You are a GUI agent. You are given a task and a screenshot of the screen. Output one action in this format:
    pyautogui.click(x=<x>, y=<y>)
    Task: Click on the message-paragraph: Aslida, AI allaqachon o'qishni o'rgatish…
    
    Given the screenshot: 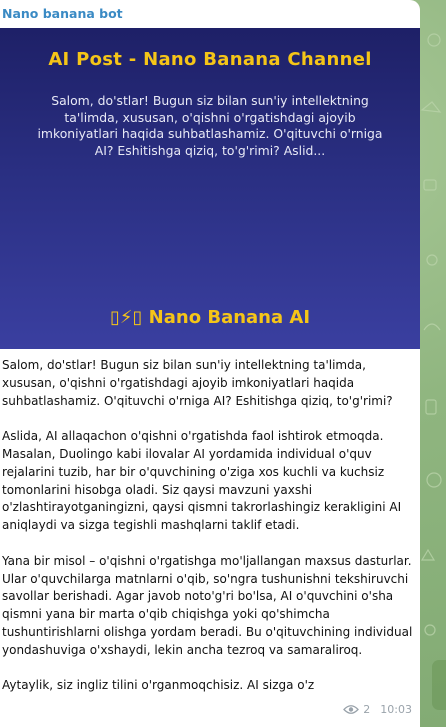 What is the action you would take?
    pyautogui.click(x=202, y=481)
    